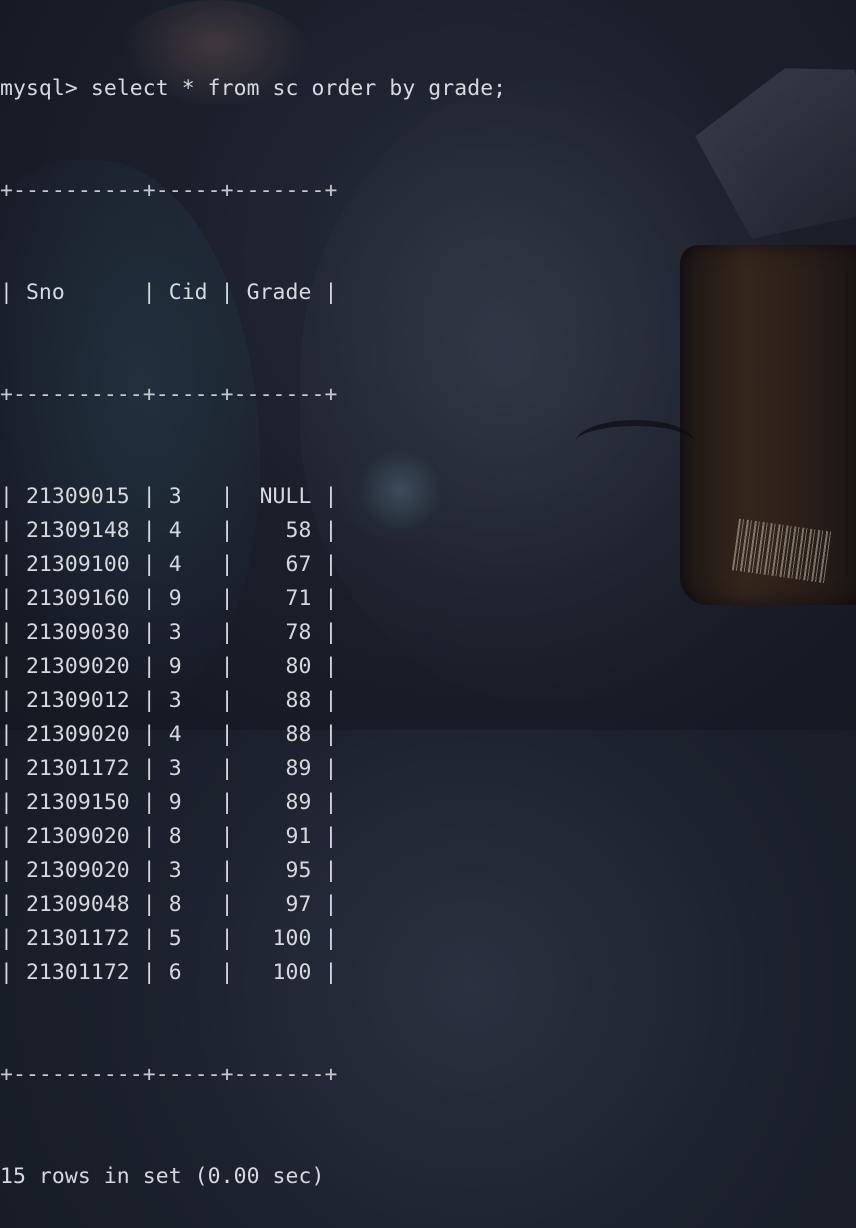 Image resolution: width=856 pixels, height=1228 pixels. What do you see at coordinates (169, 938) in the screenshot?
I see `table-row: | 21301172 | 5 | 100 |` at bounding box center [169, 938].